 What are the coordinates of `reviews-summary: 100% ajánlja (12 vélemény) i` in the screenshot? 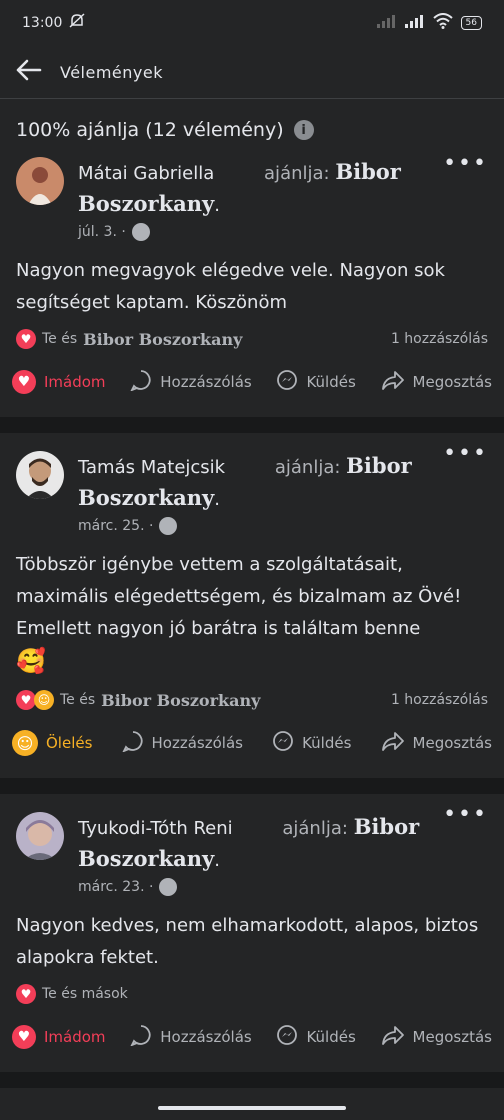 It's located at (252, 125).